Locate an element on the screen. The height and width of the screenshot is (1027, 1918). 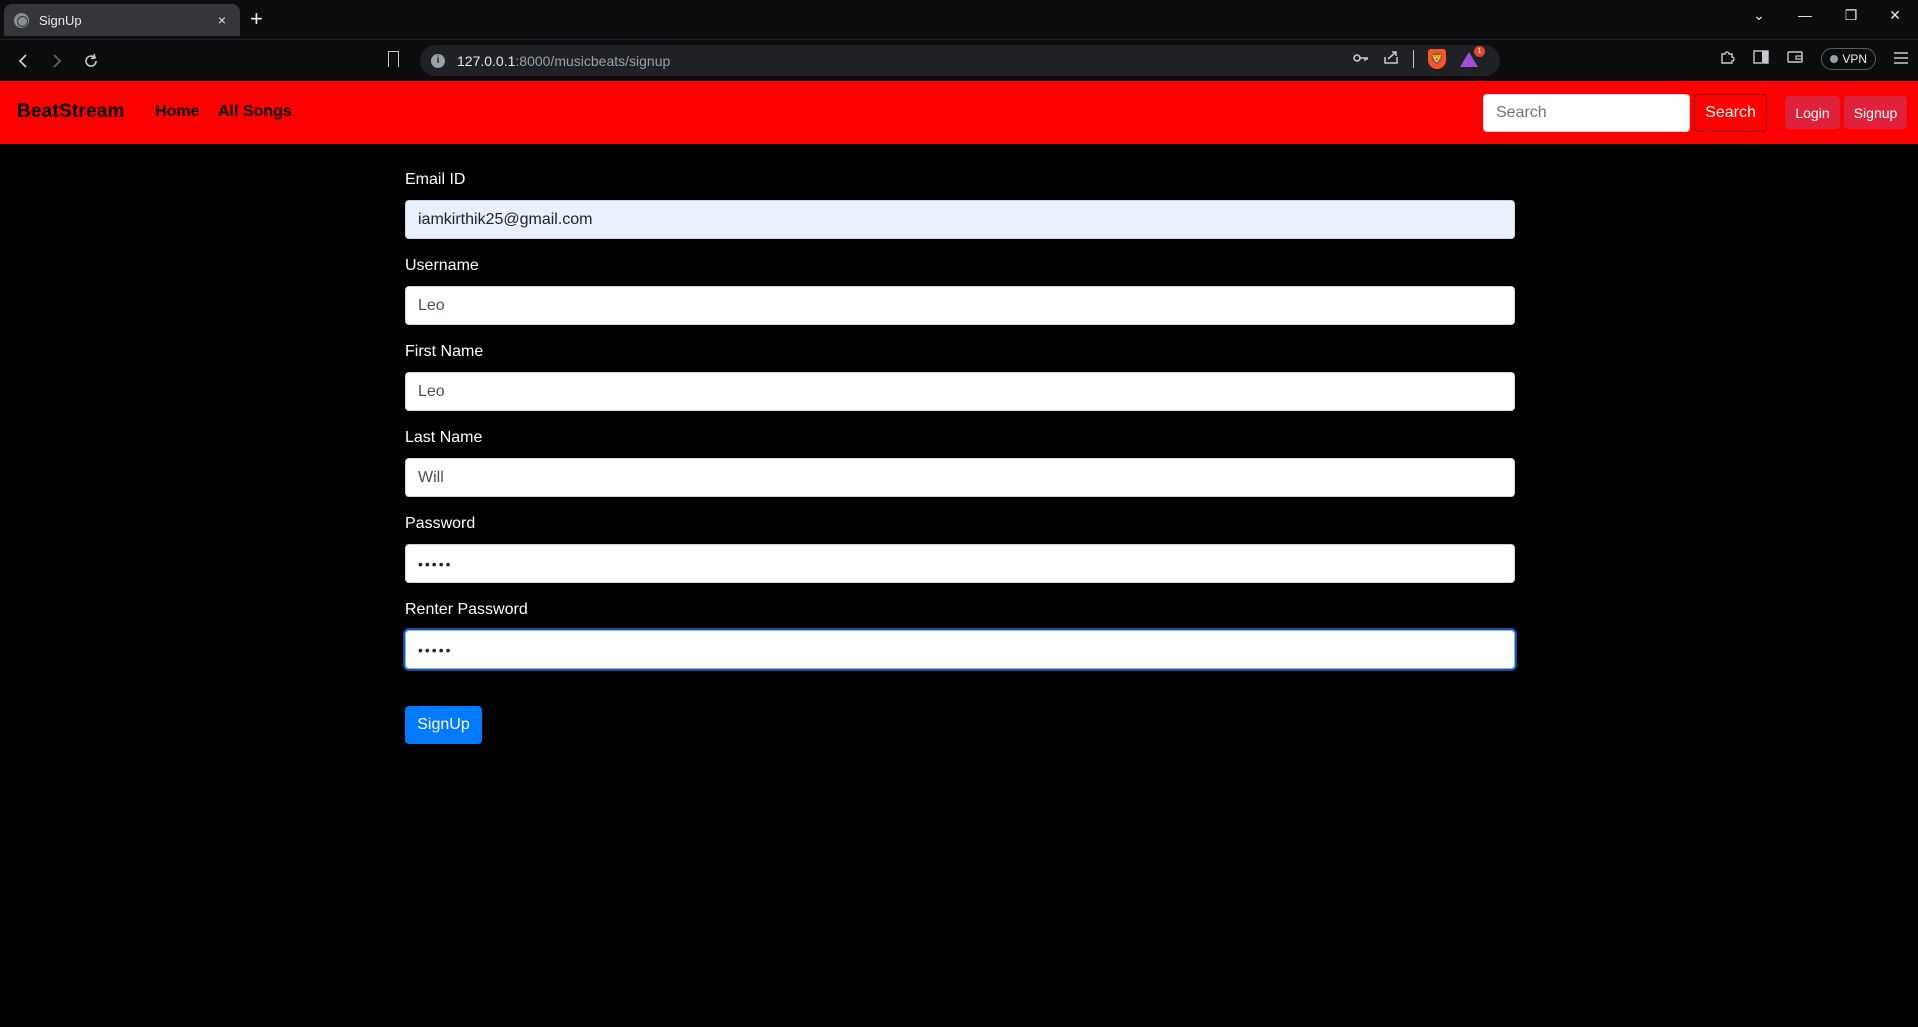
login-button: Login is located at coordinates (1812, 112).